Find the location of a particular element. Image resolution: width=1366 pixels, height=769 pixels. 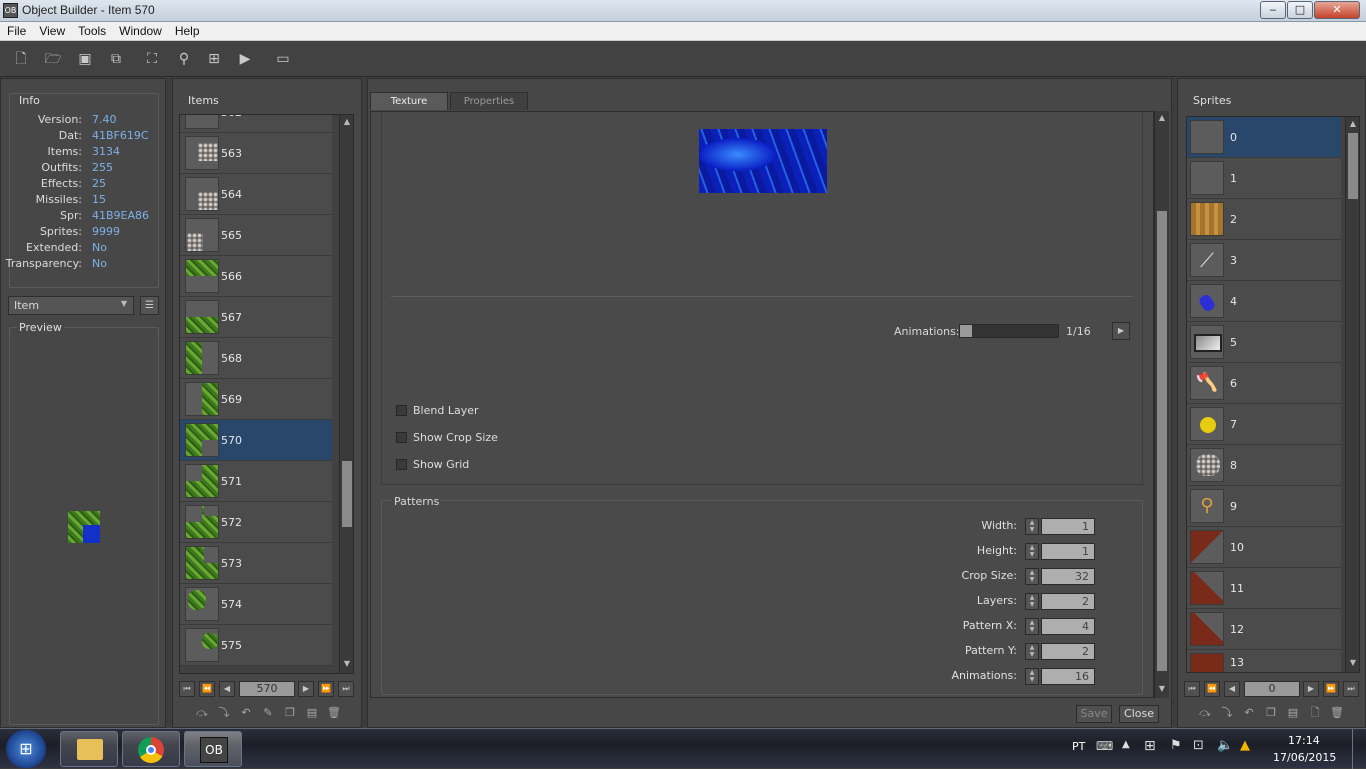

save-button: Save is located at coordinates (1094, 714).